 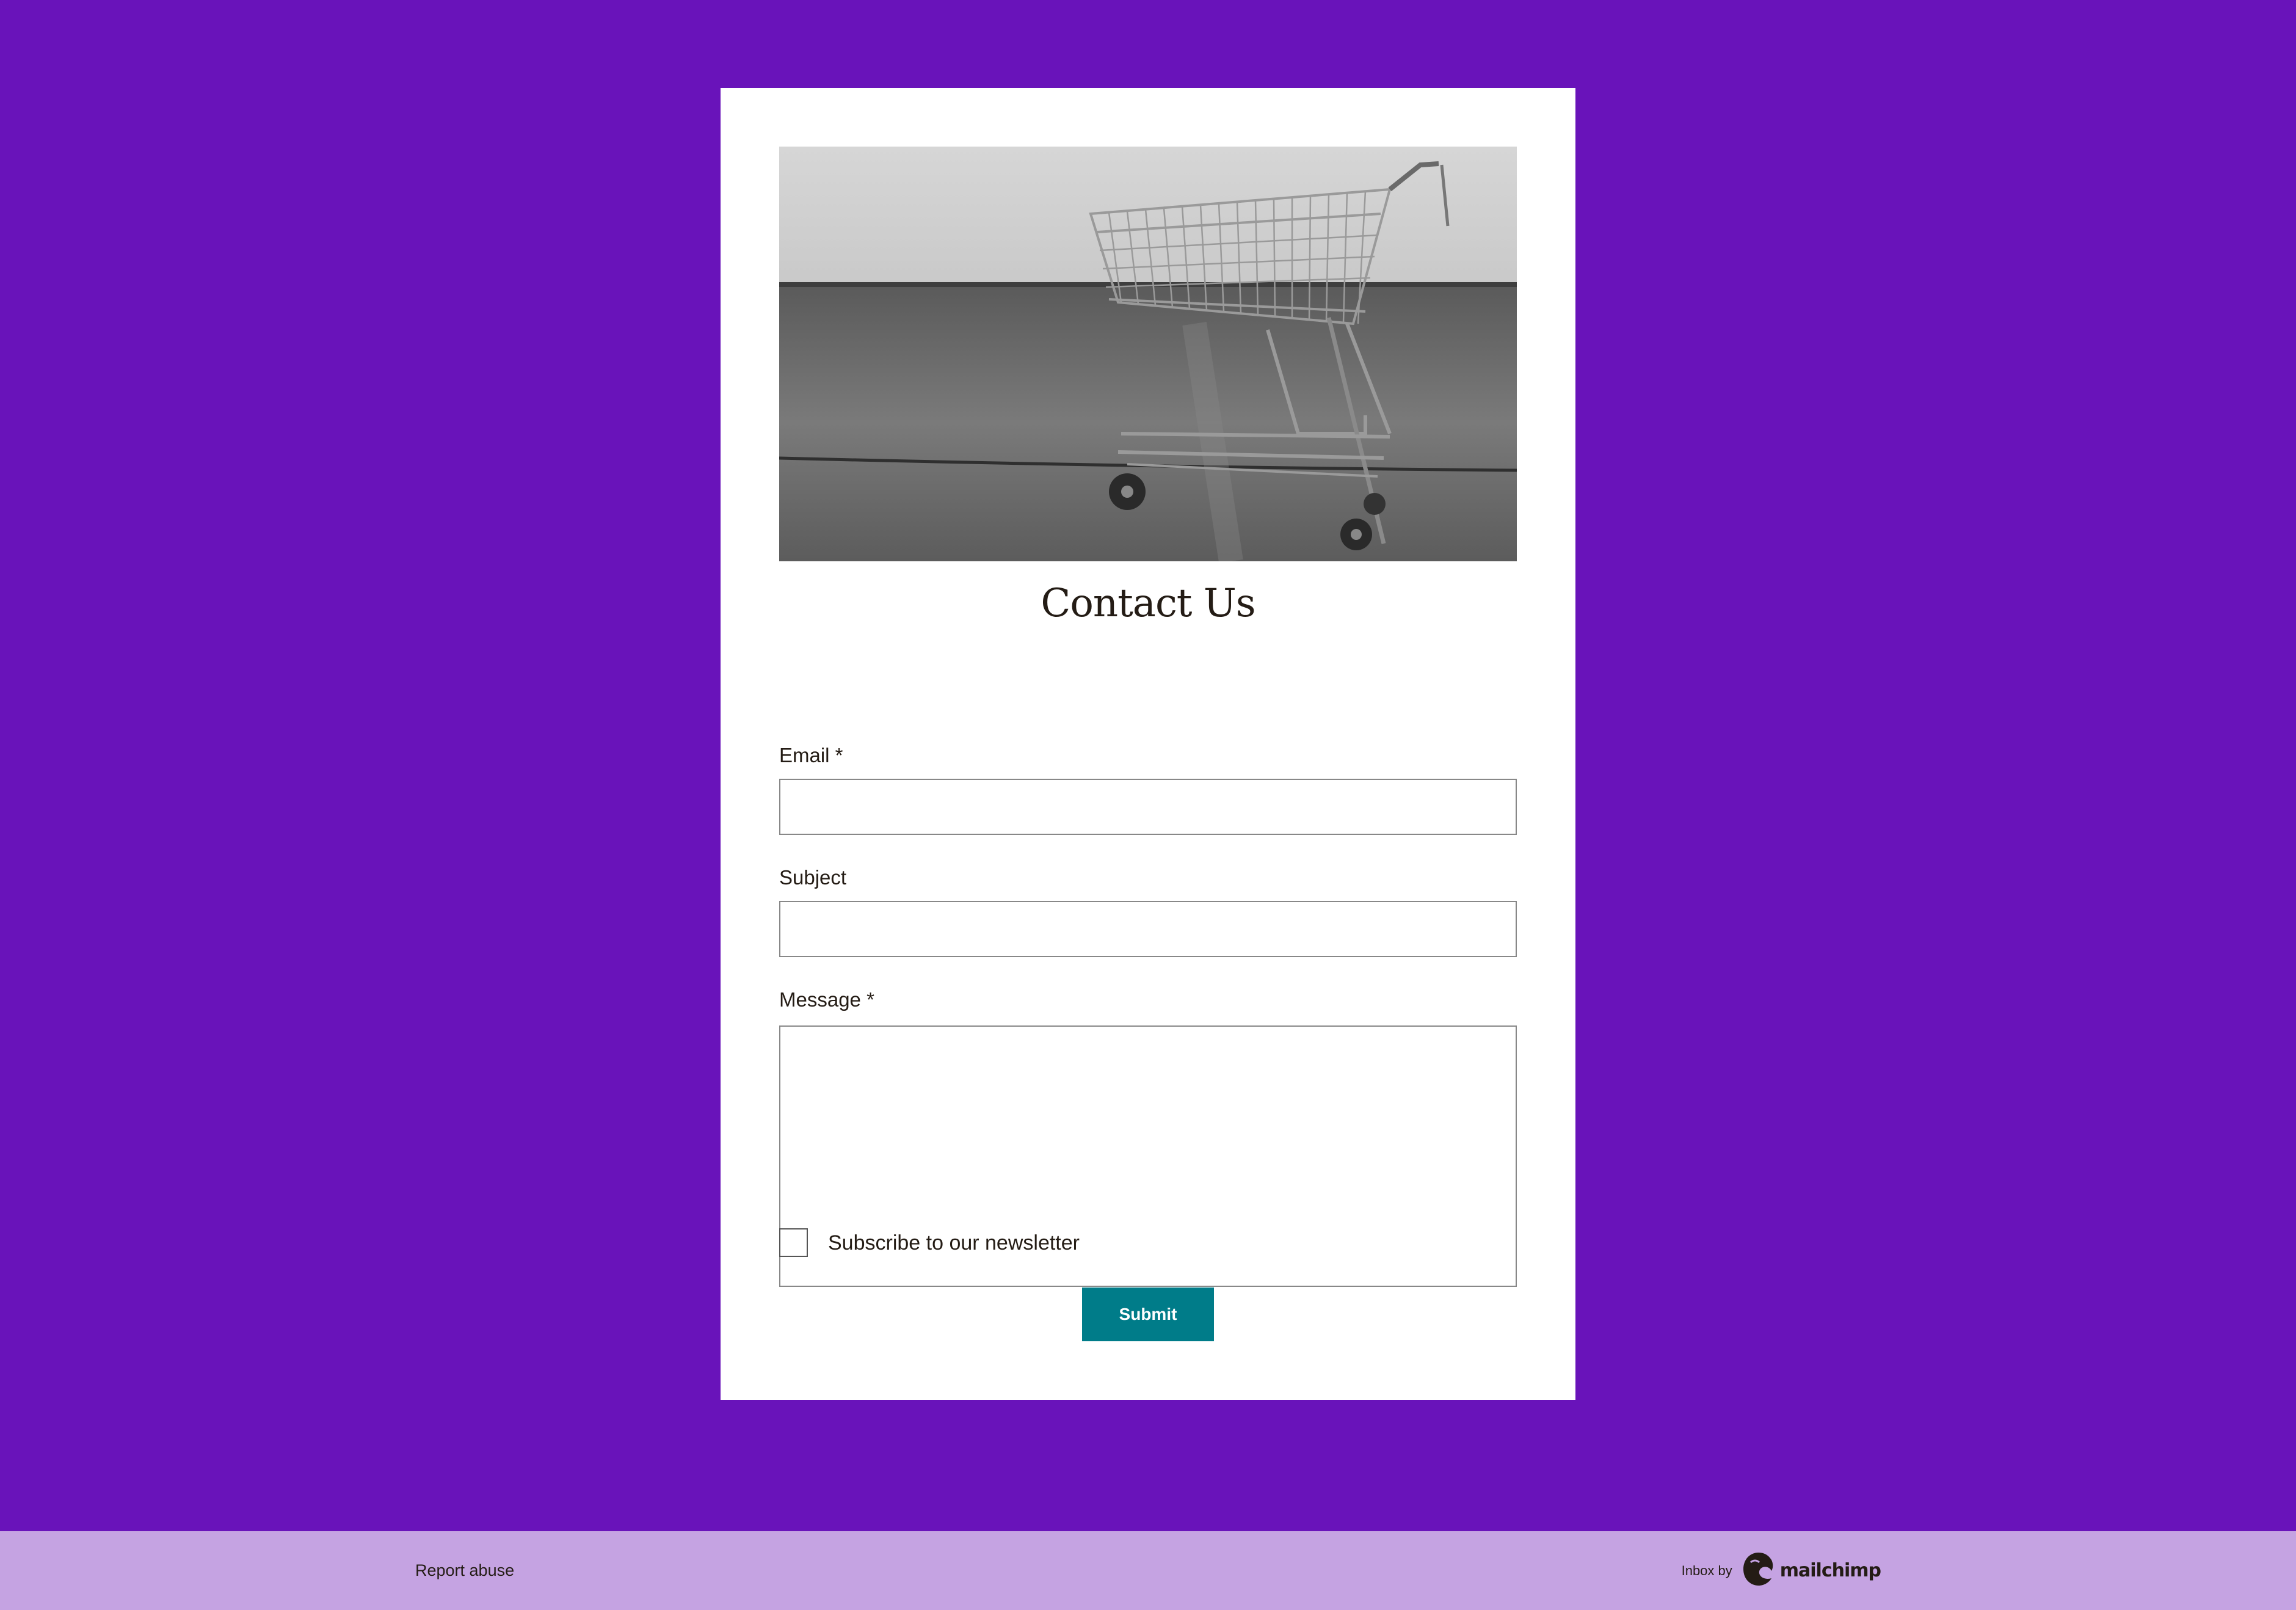 I want to click on submit-button: Submit, so click(x=1148, y=1314).